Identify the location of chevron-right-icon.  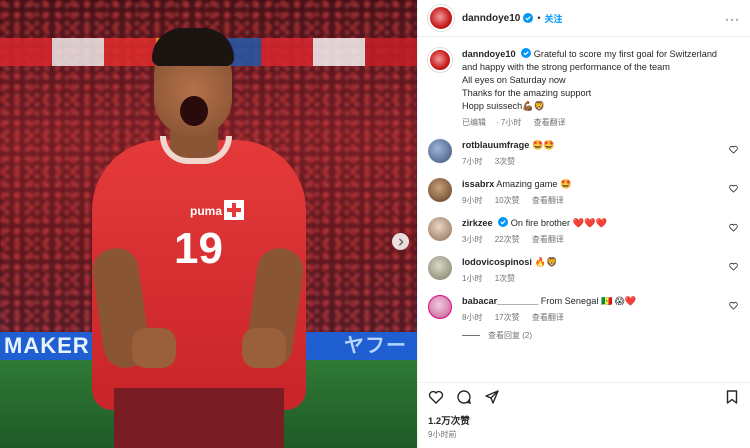
(401, 241).